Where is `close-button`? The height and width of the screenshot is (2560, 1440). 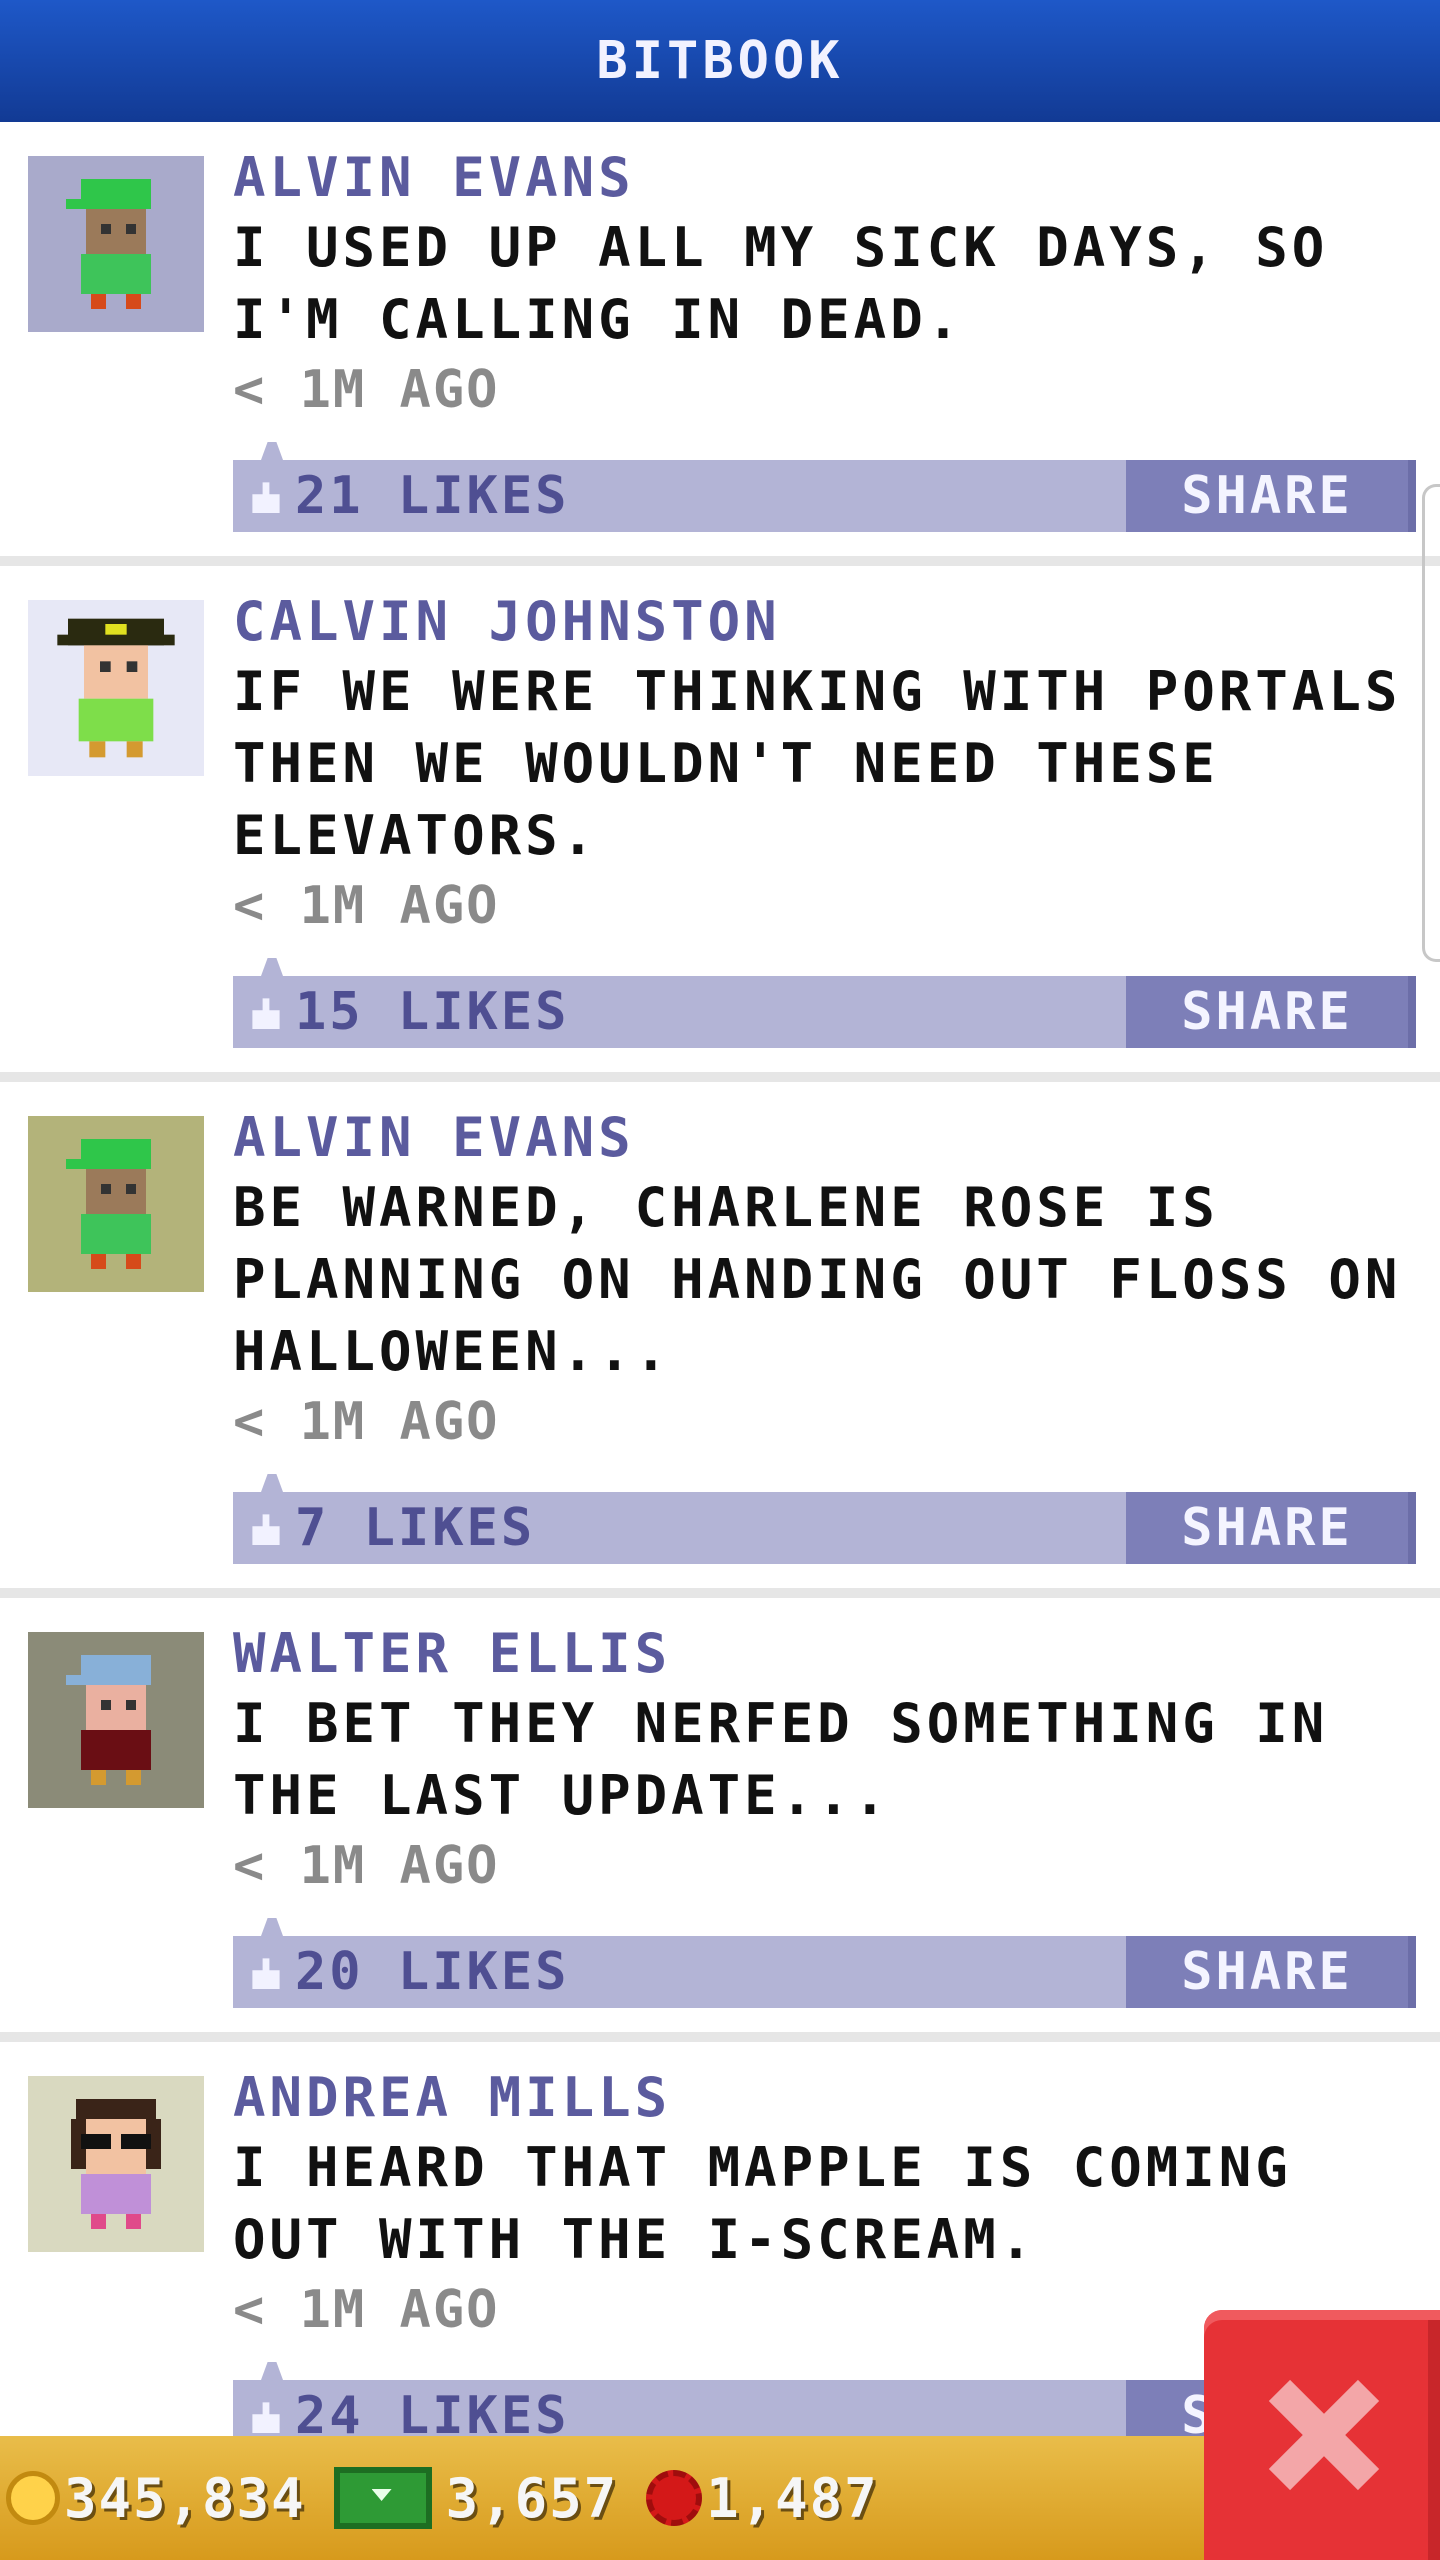
close-button is located at coordinates (1322, 2435).